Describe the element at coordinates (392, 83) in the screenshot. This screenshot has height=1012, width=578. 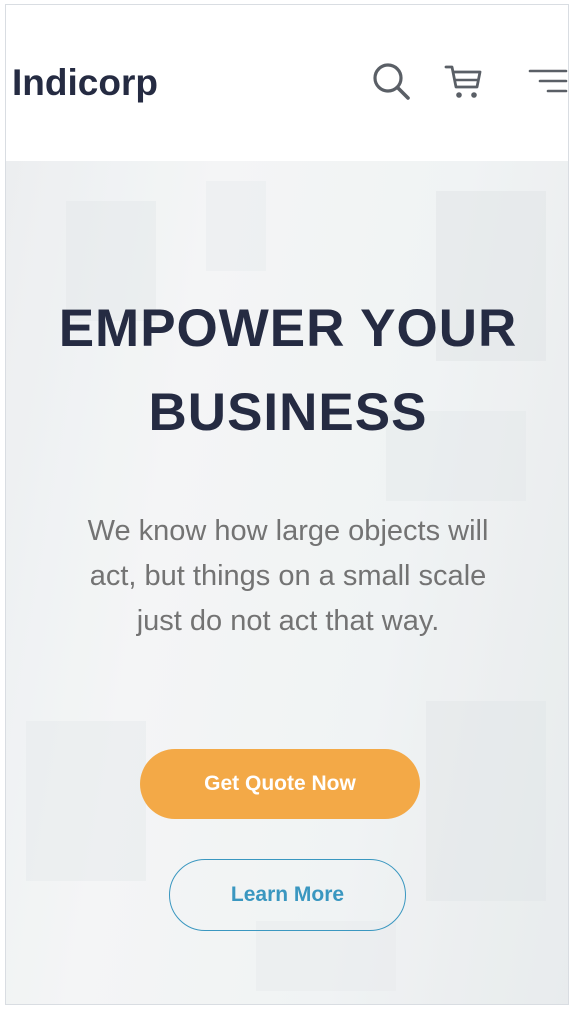
I see `search-icon` at that location.